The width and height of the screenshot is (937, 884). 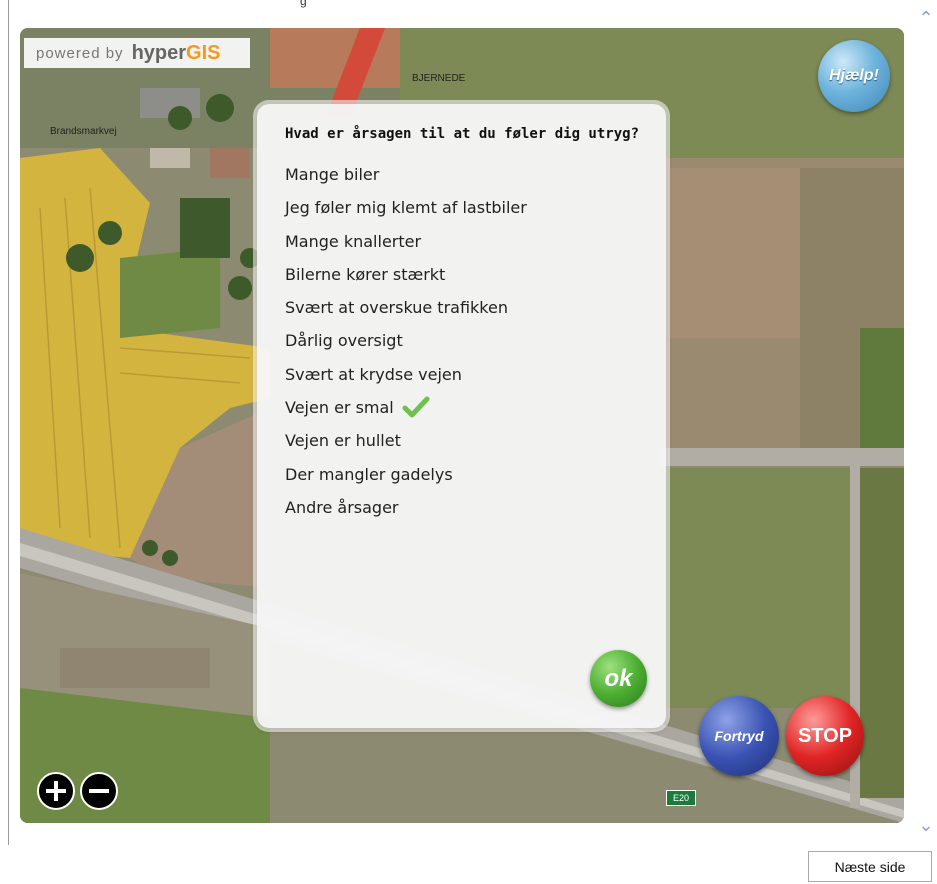 What do you see at coordinates (56, 791) in the screenshot?
I see `zoom-in-icon` at bounding box center [56, 791].